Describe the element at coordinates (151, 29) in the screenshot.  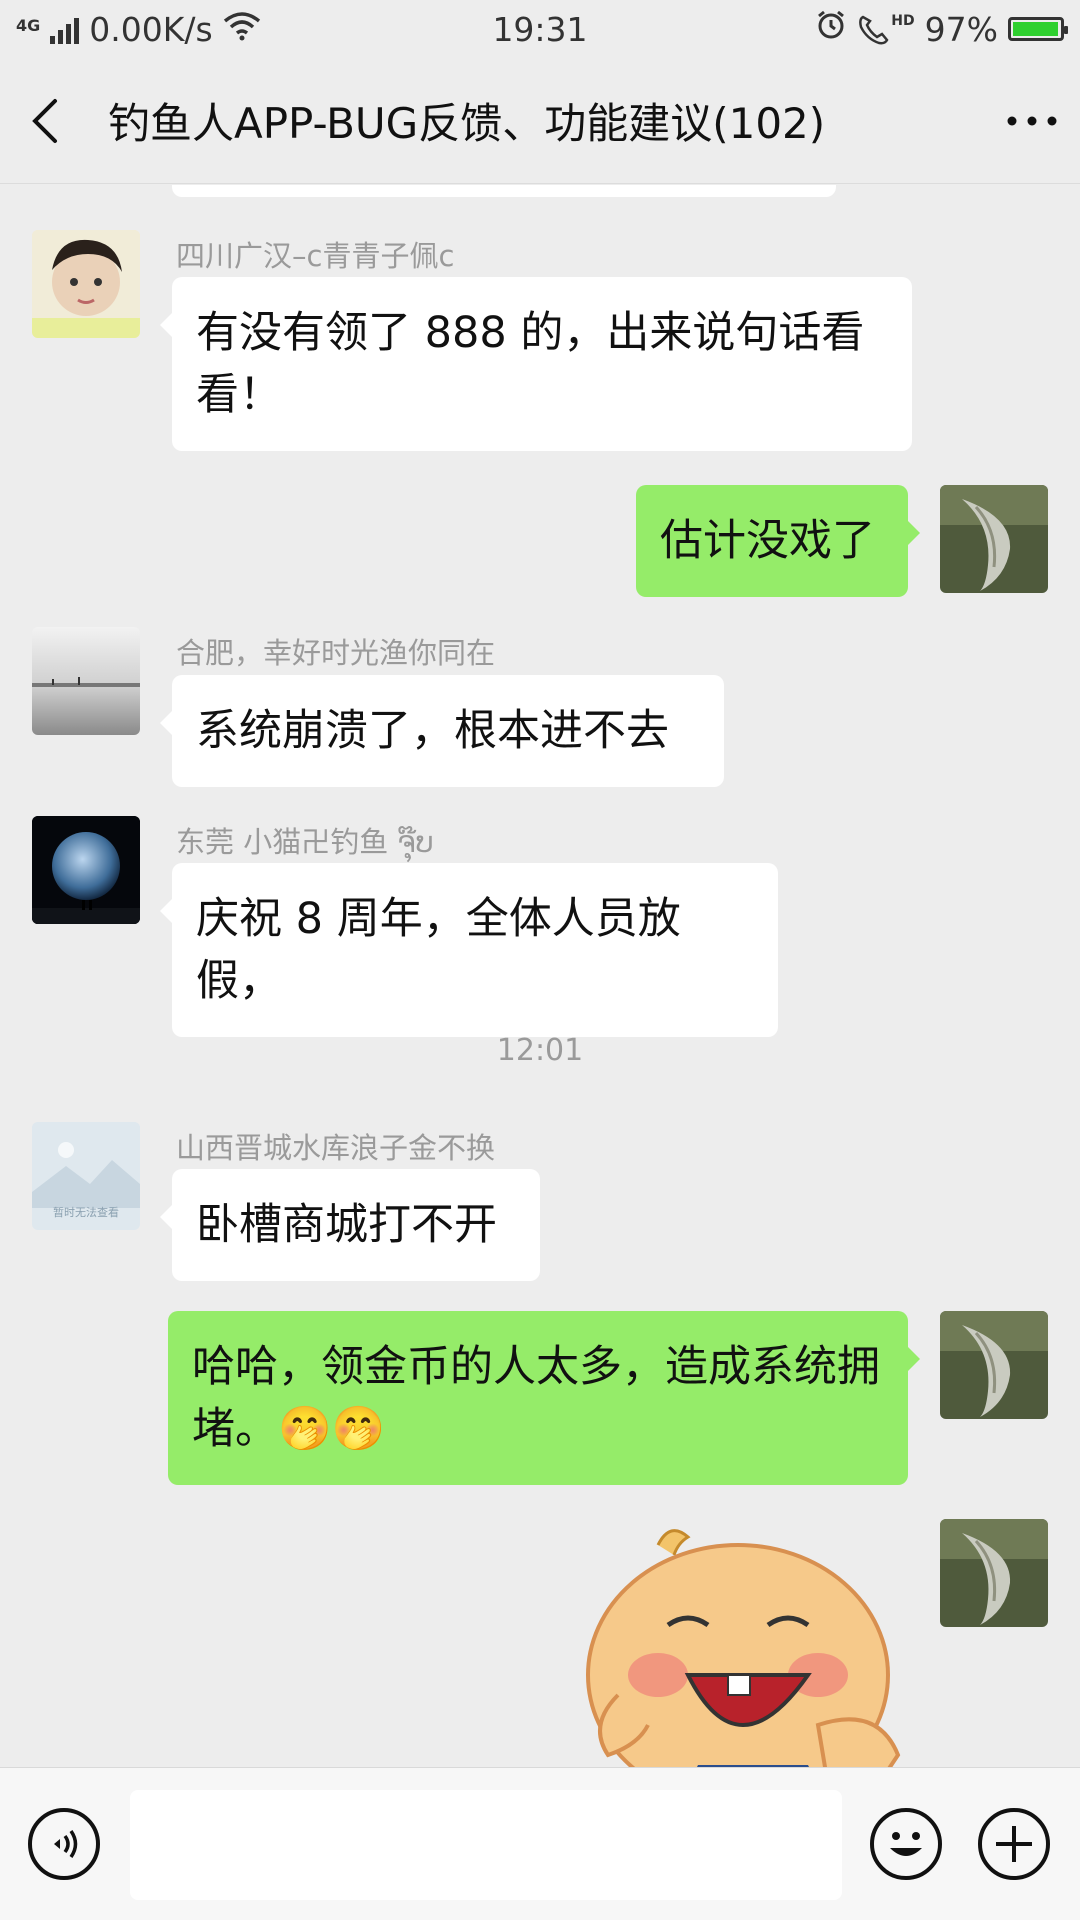
I see `net-speed: 0.00K/s` at that location.